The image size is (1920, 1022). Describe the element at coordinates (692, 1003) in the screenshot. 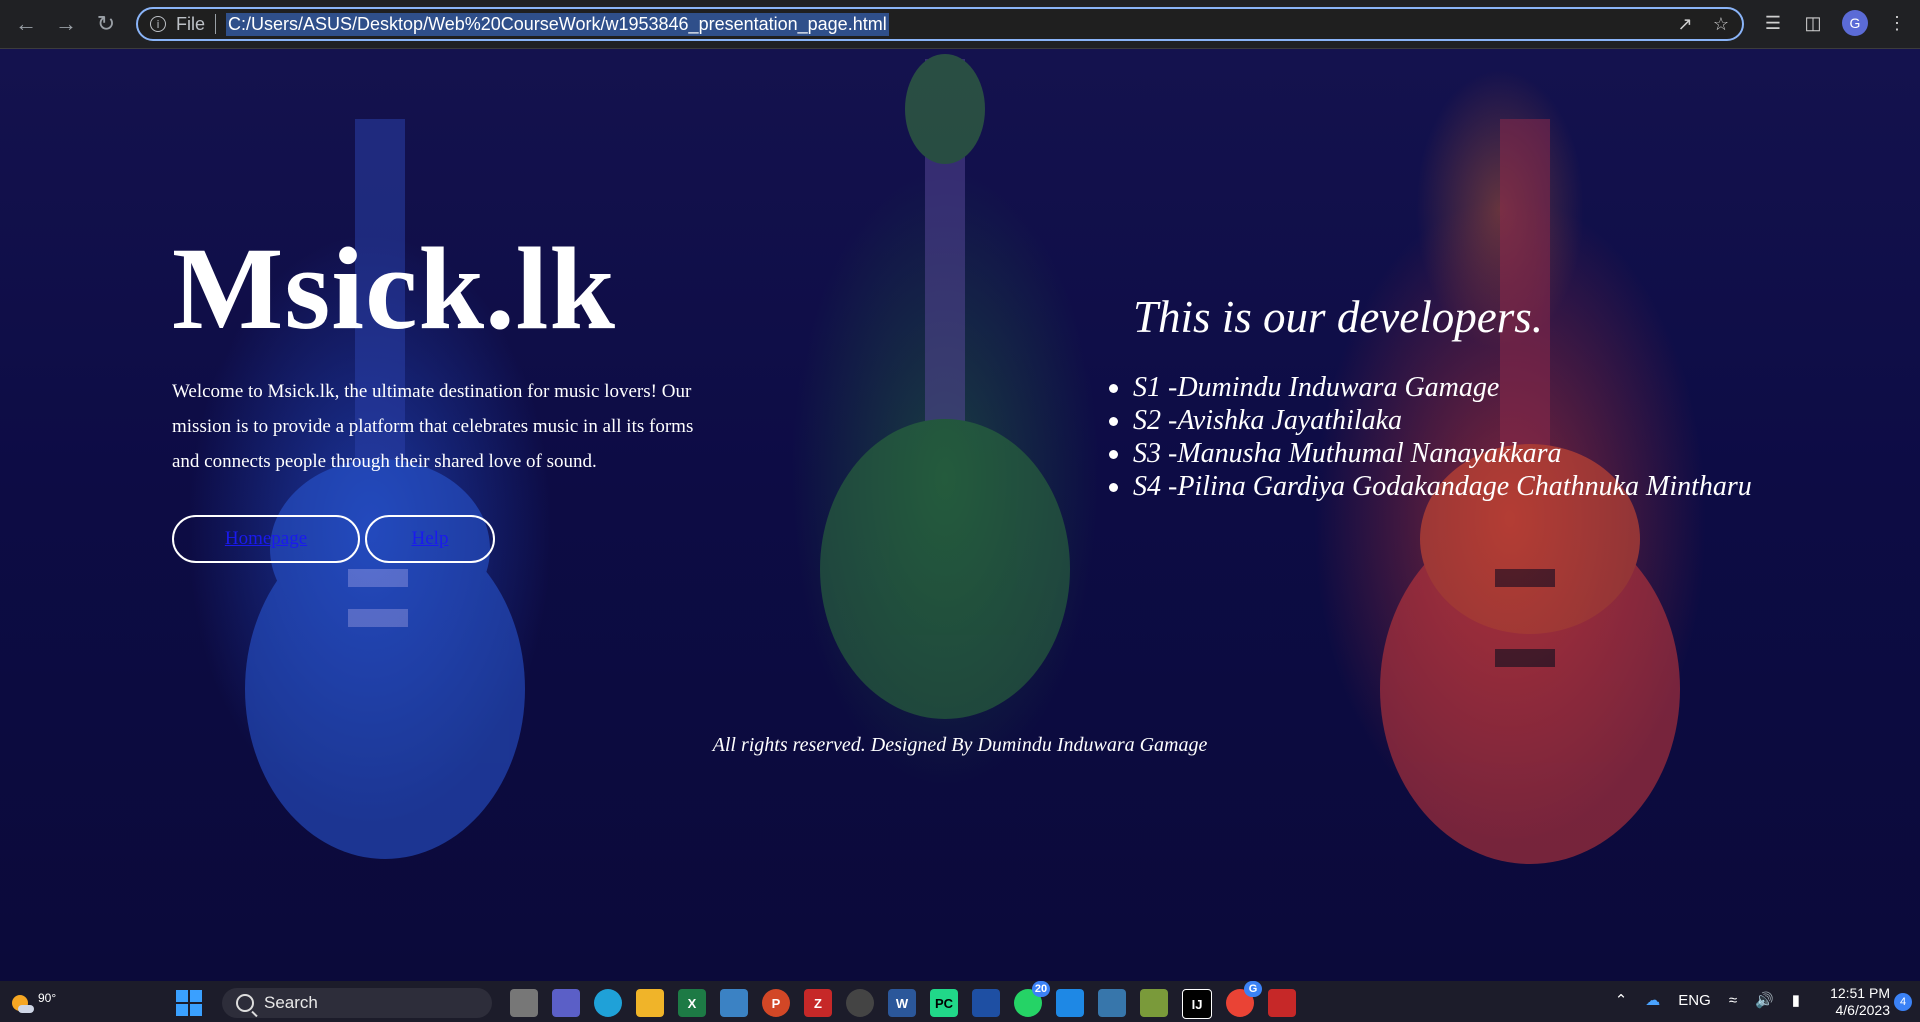

I see `excel-icon: X` at that location.